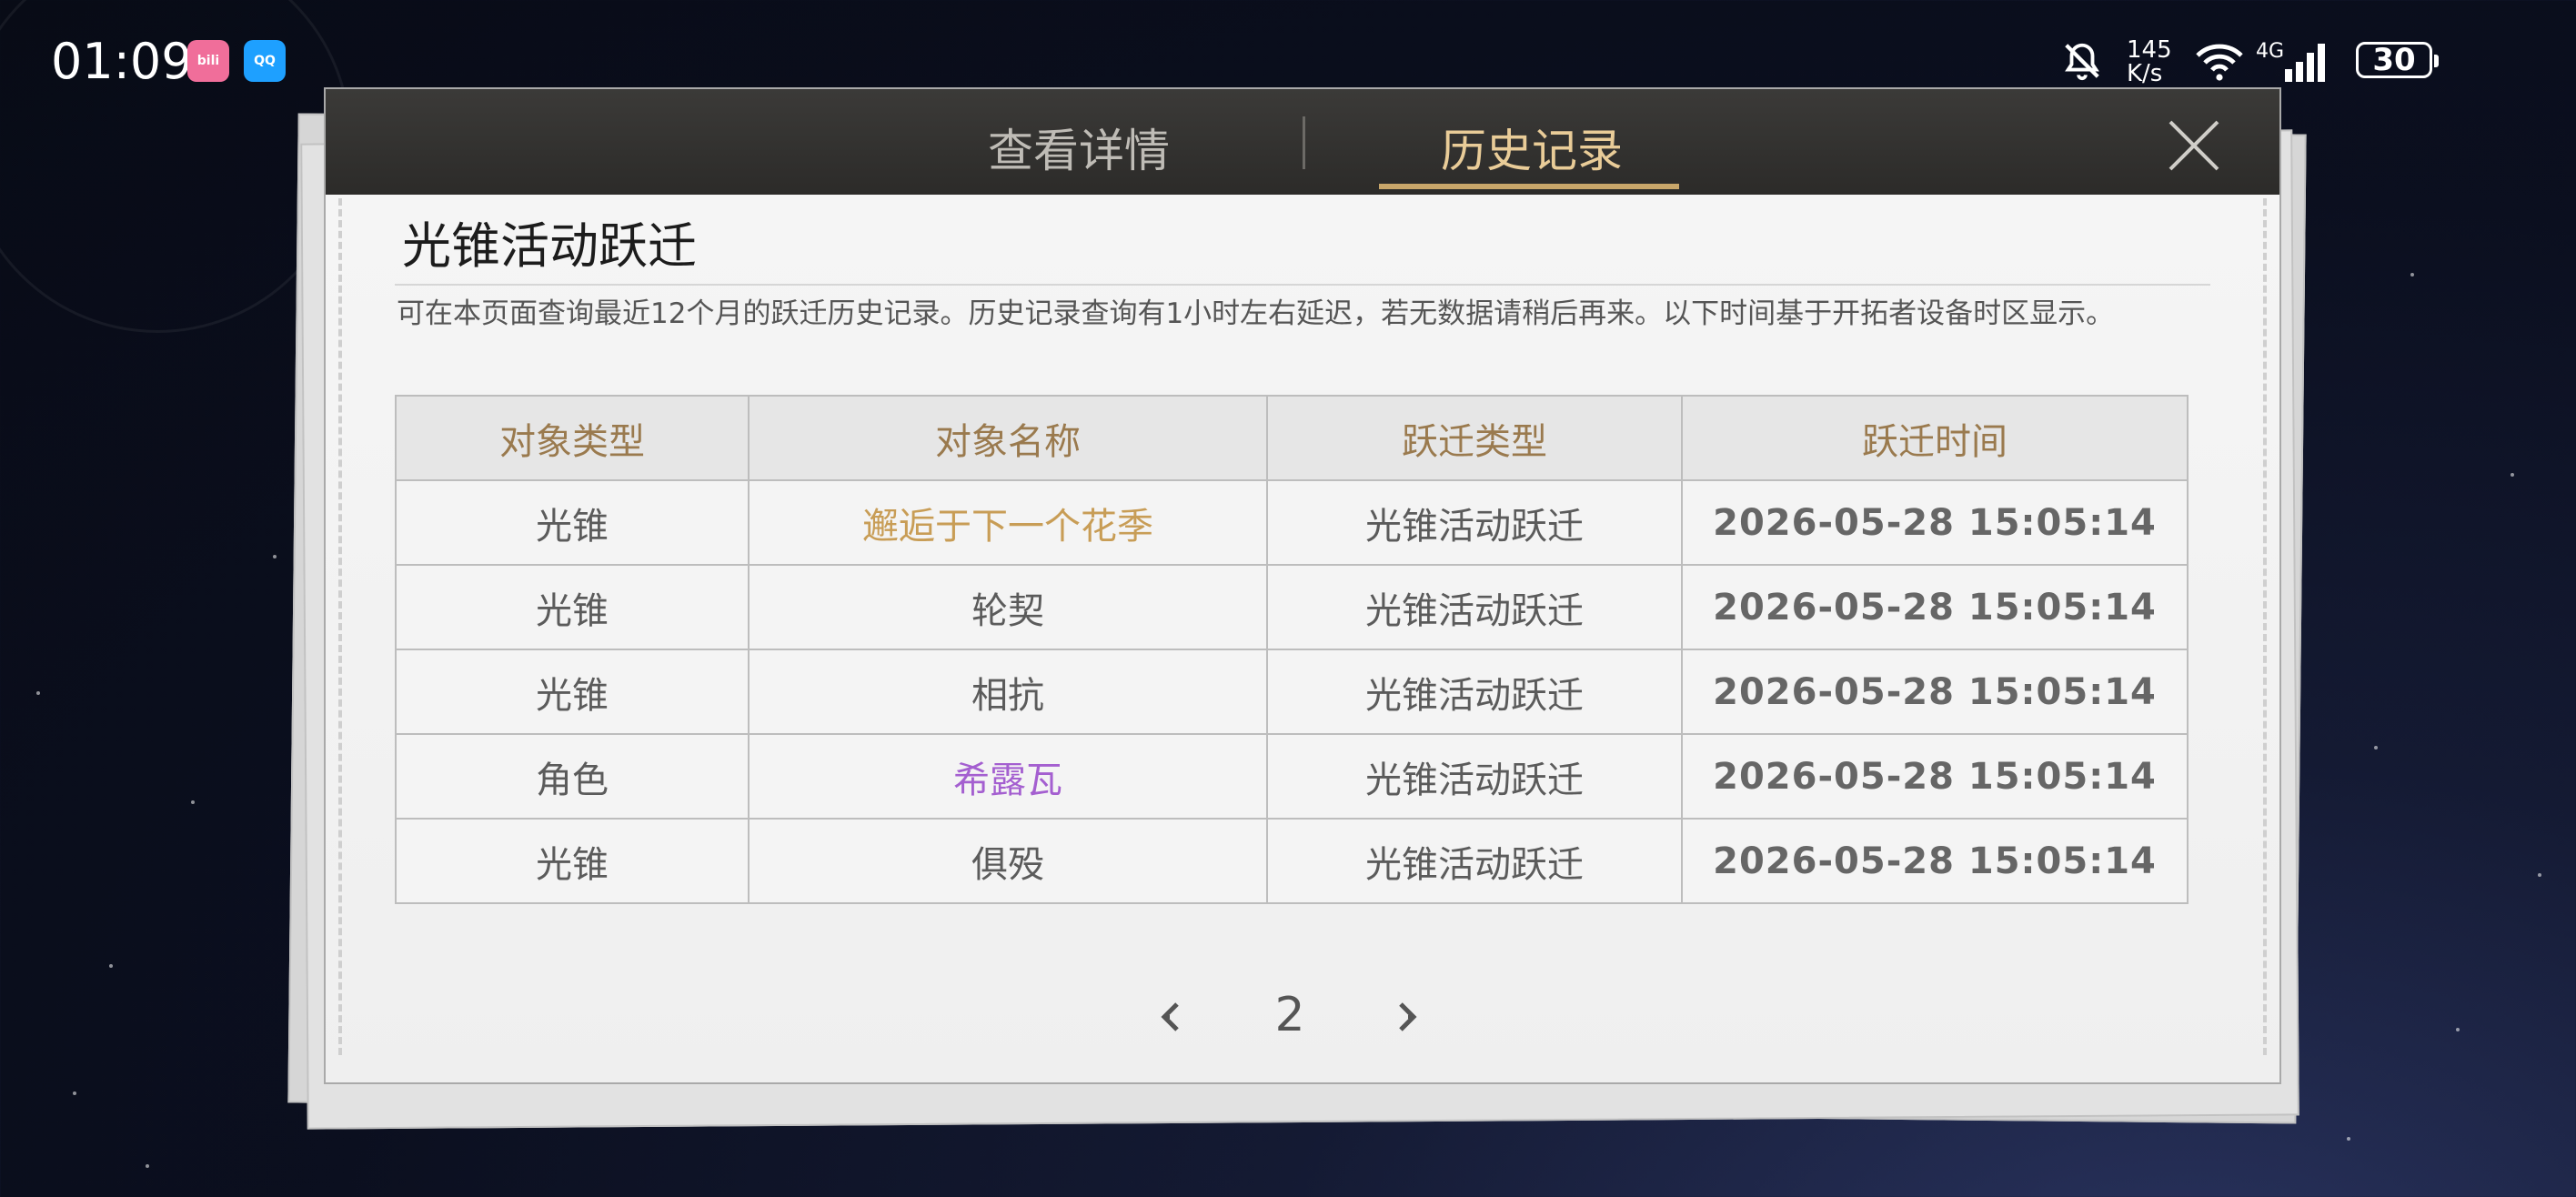  Describe the element at coordinates (1289, 1015) in the screenshot. I see `current-page-number: 2` at that location.